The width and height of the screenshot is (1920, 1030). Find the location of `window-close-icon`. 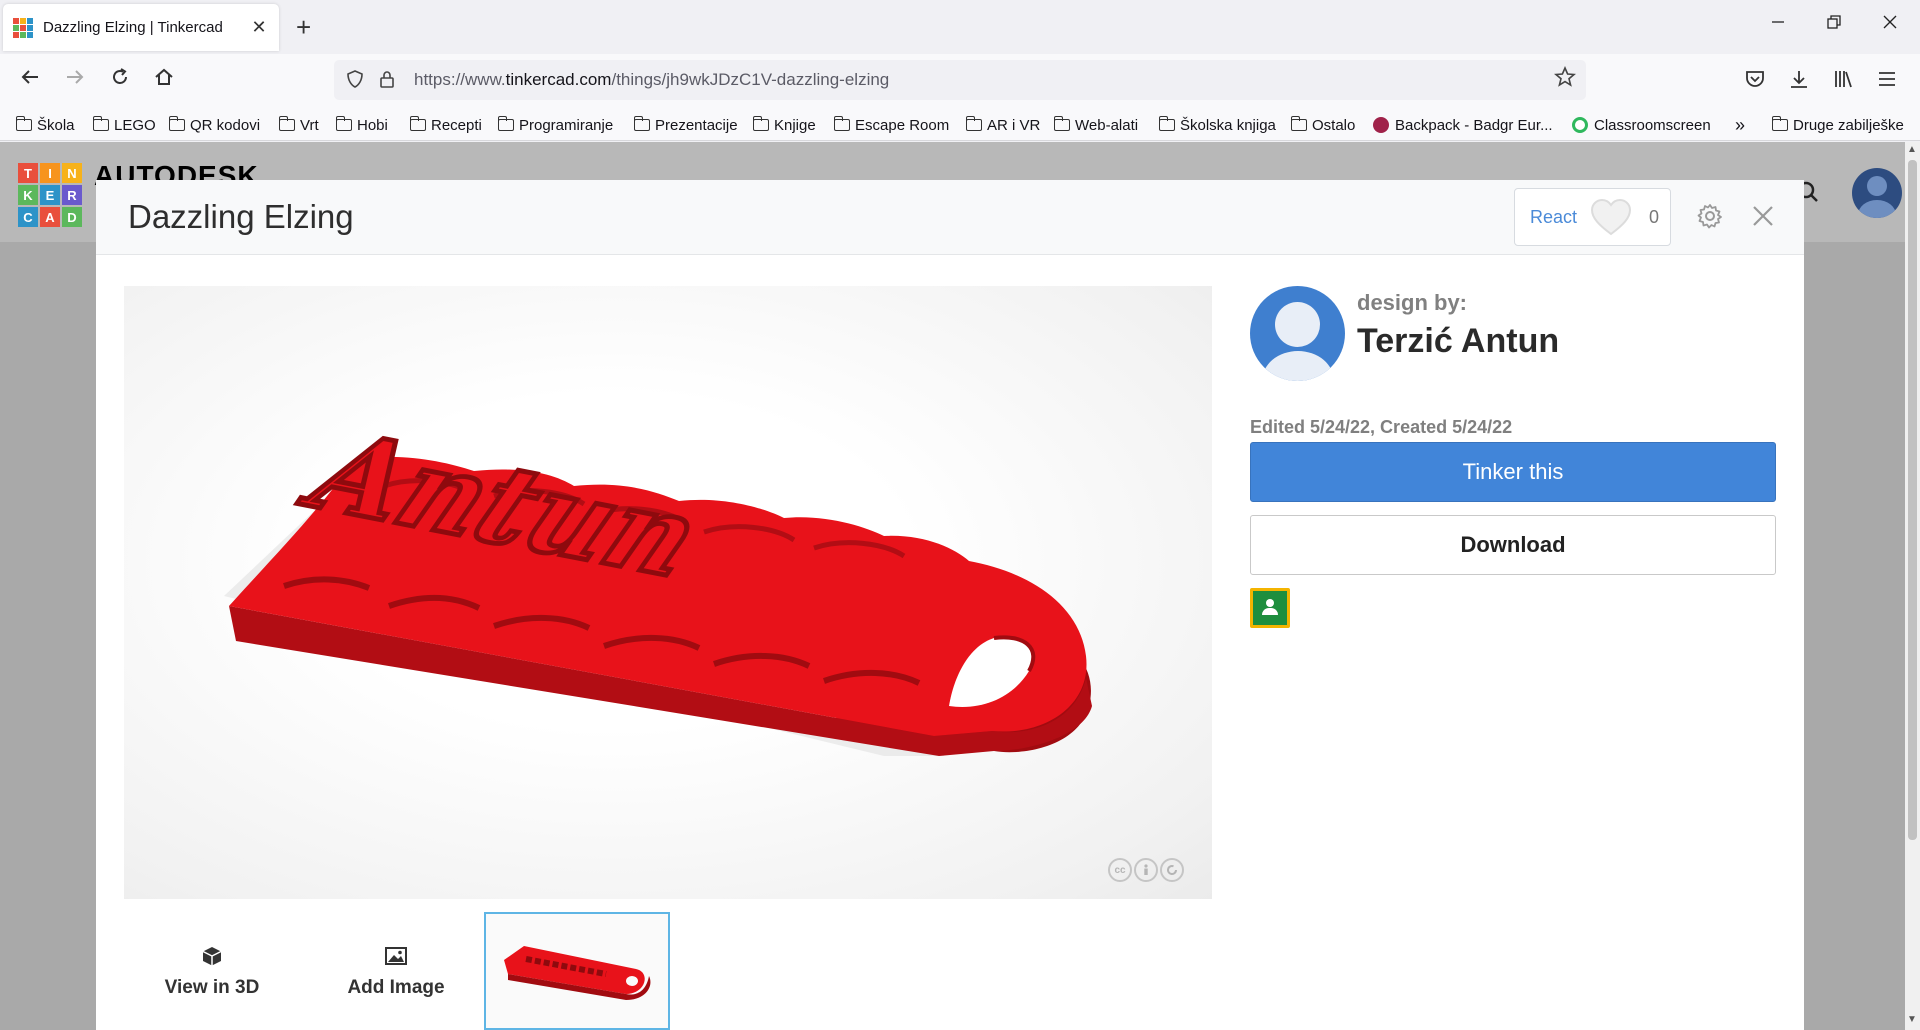

window-close-icon is located at coordinates (1890, 24).